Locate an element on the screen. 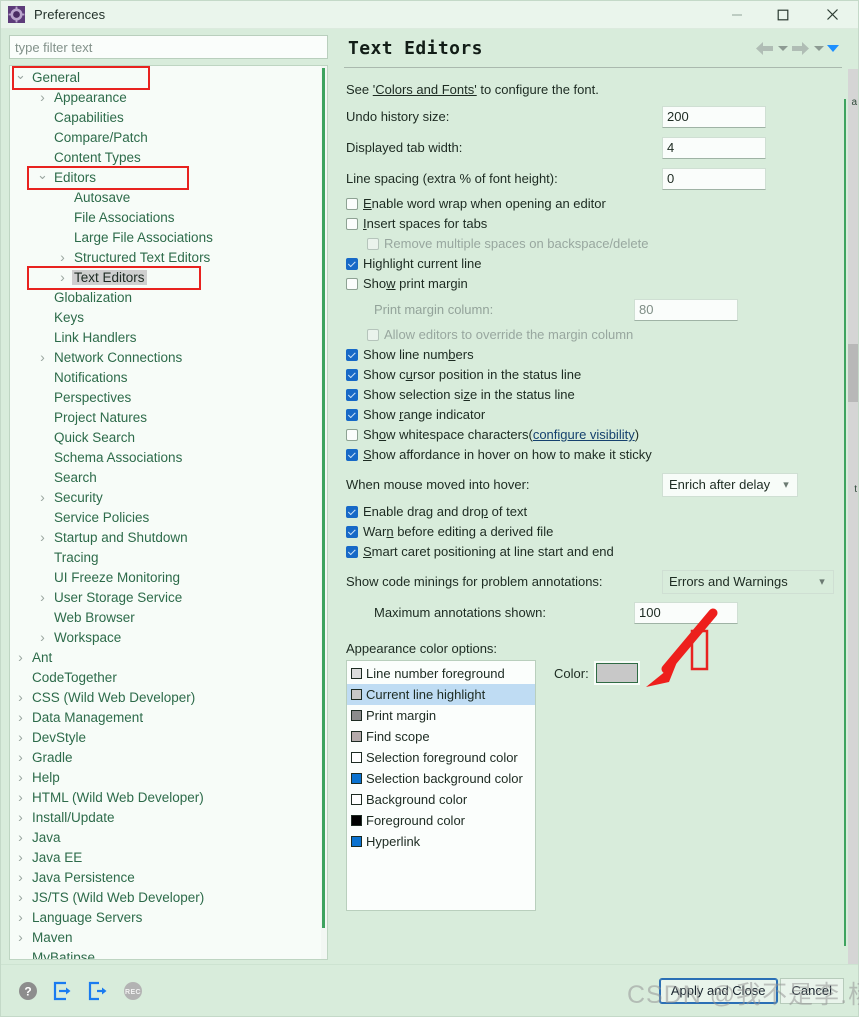 Image resolution: width=859 pixels, height=1017 pixels. minimize-button is located at coordinates (737, 15).